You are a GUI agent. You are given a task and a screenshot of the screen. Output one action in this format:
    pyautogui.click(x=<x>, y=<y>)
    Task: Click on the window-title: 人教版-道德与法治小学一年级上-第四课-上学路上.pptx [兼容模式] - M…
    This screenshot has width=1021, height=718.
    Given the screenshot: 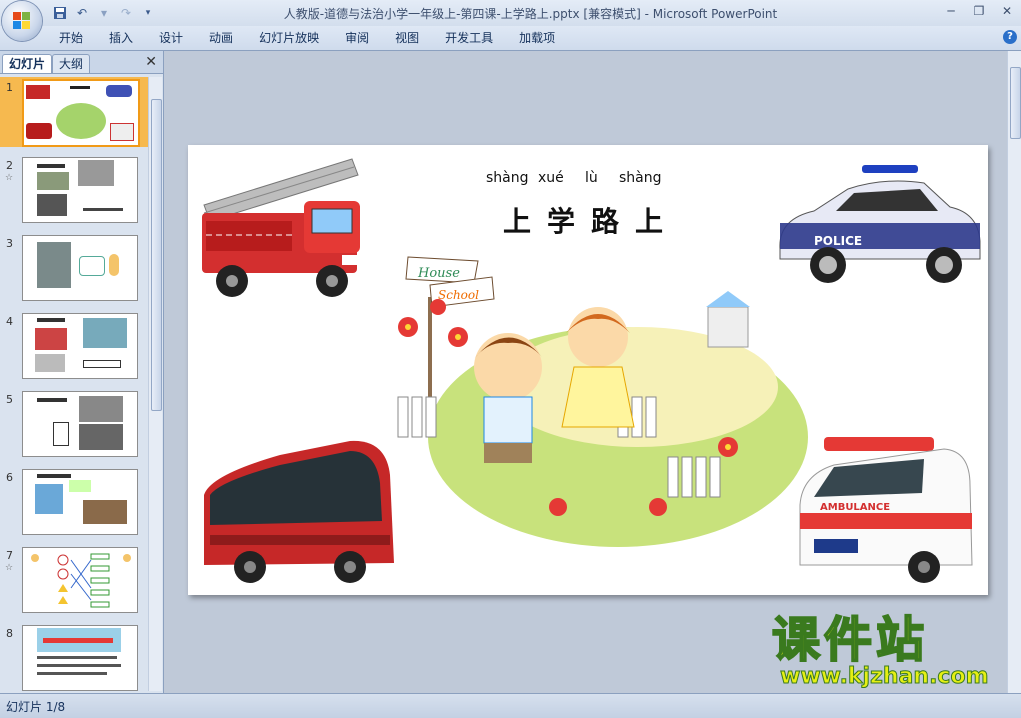 What is the action you would take?
    pyautogui.click(x=530, y=14)
    